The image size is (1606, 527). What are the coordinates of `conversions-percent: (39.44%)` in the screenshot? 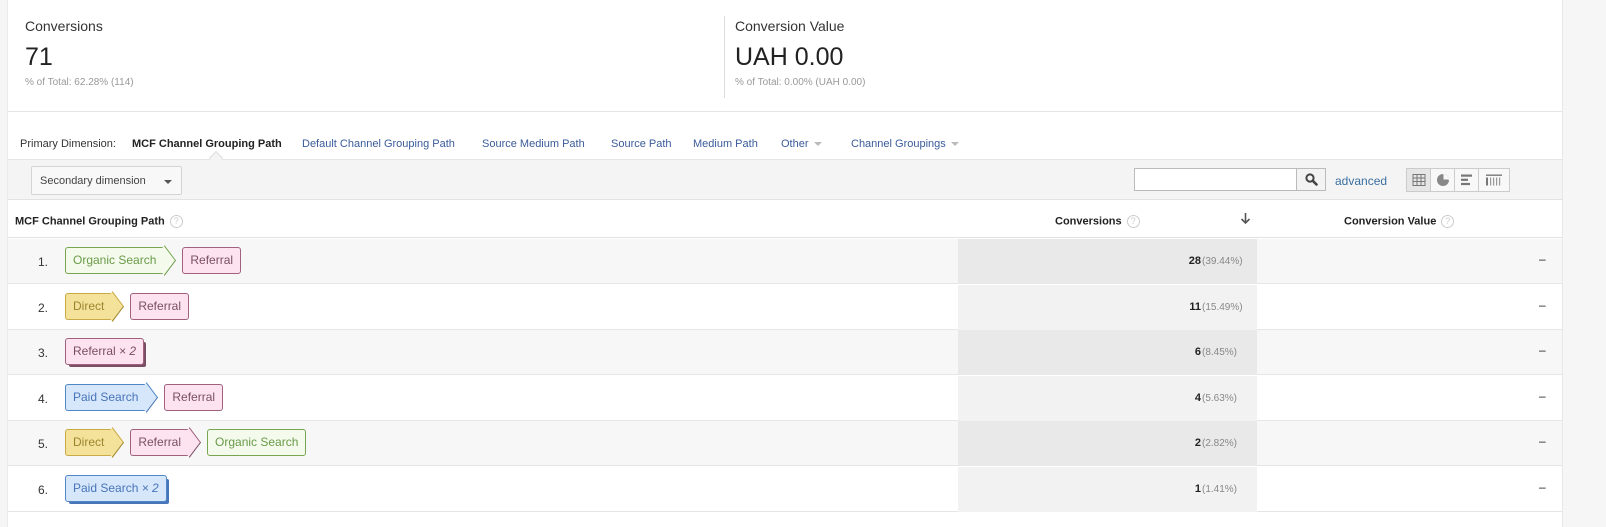 It's located at (1222, 261).